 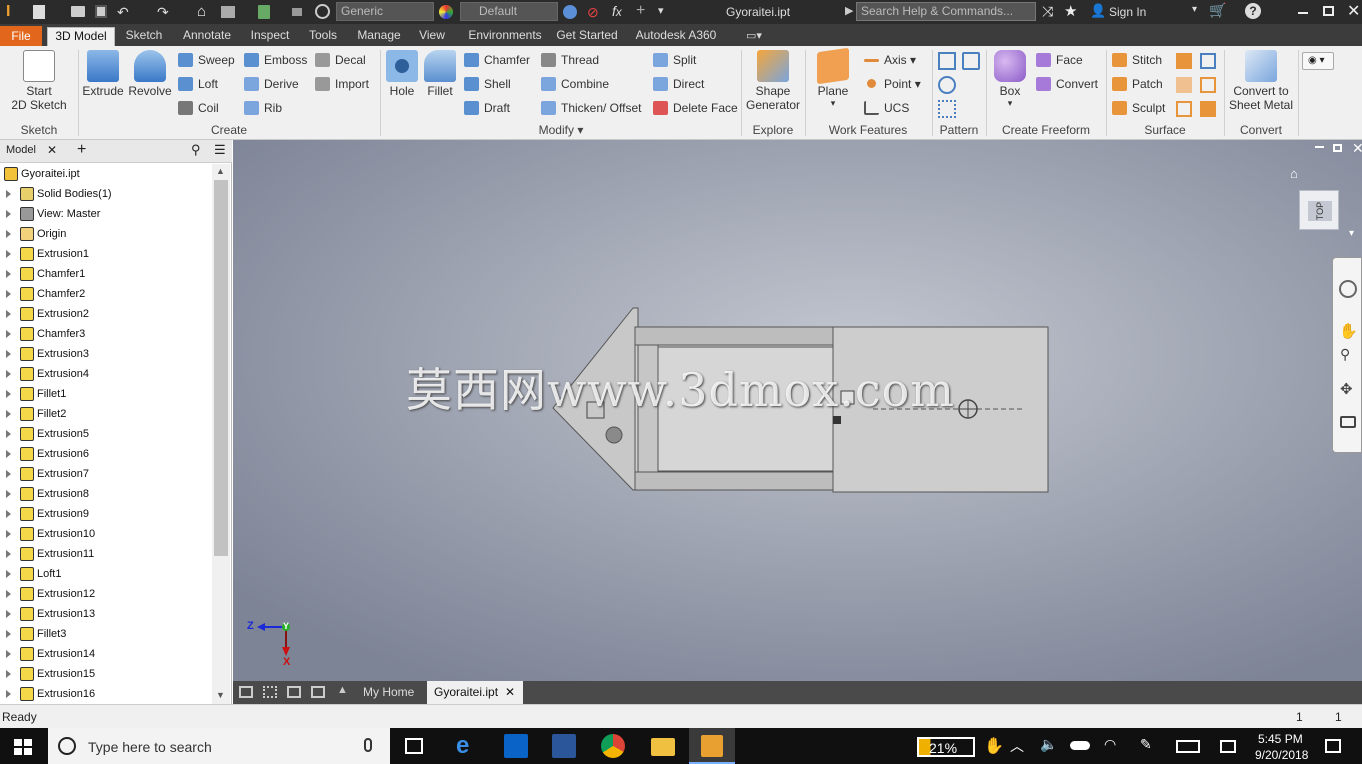 What do you see at coordinates (246, 692) in the screenshot?
I see `cascade-icon` at bounding box center [246, 692].